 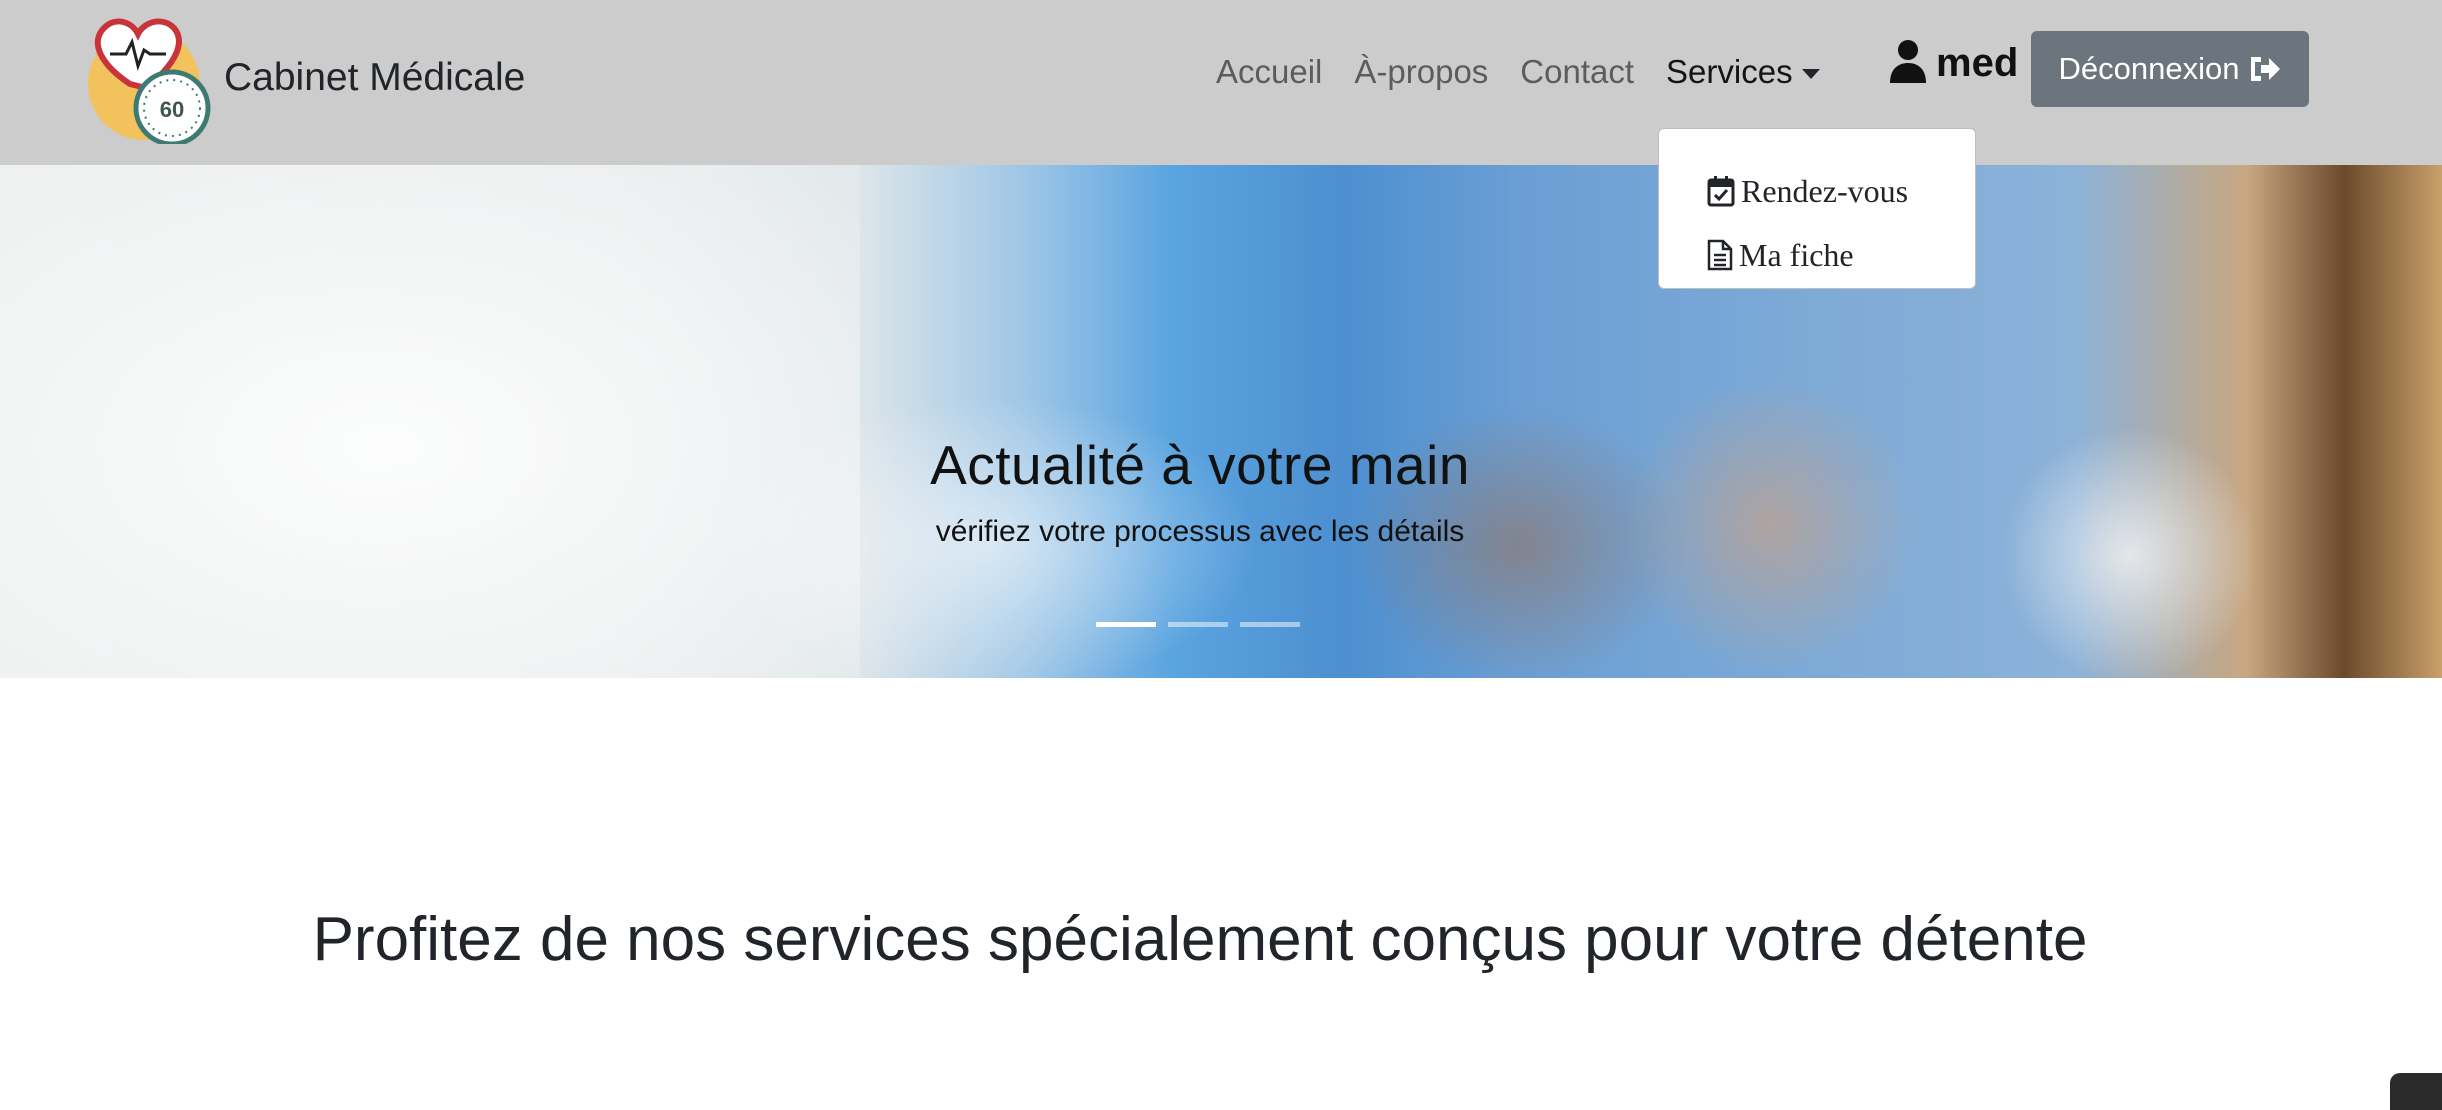 I want to click on file-text-icon, so click(x=1720, y=255).